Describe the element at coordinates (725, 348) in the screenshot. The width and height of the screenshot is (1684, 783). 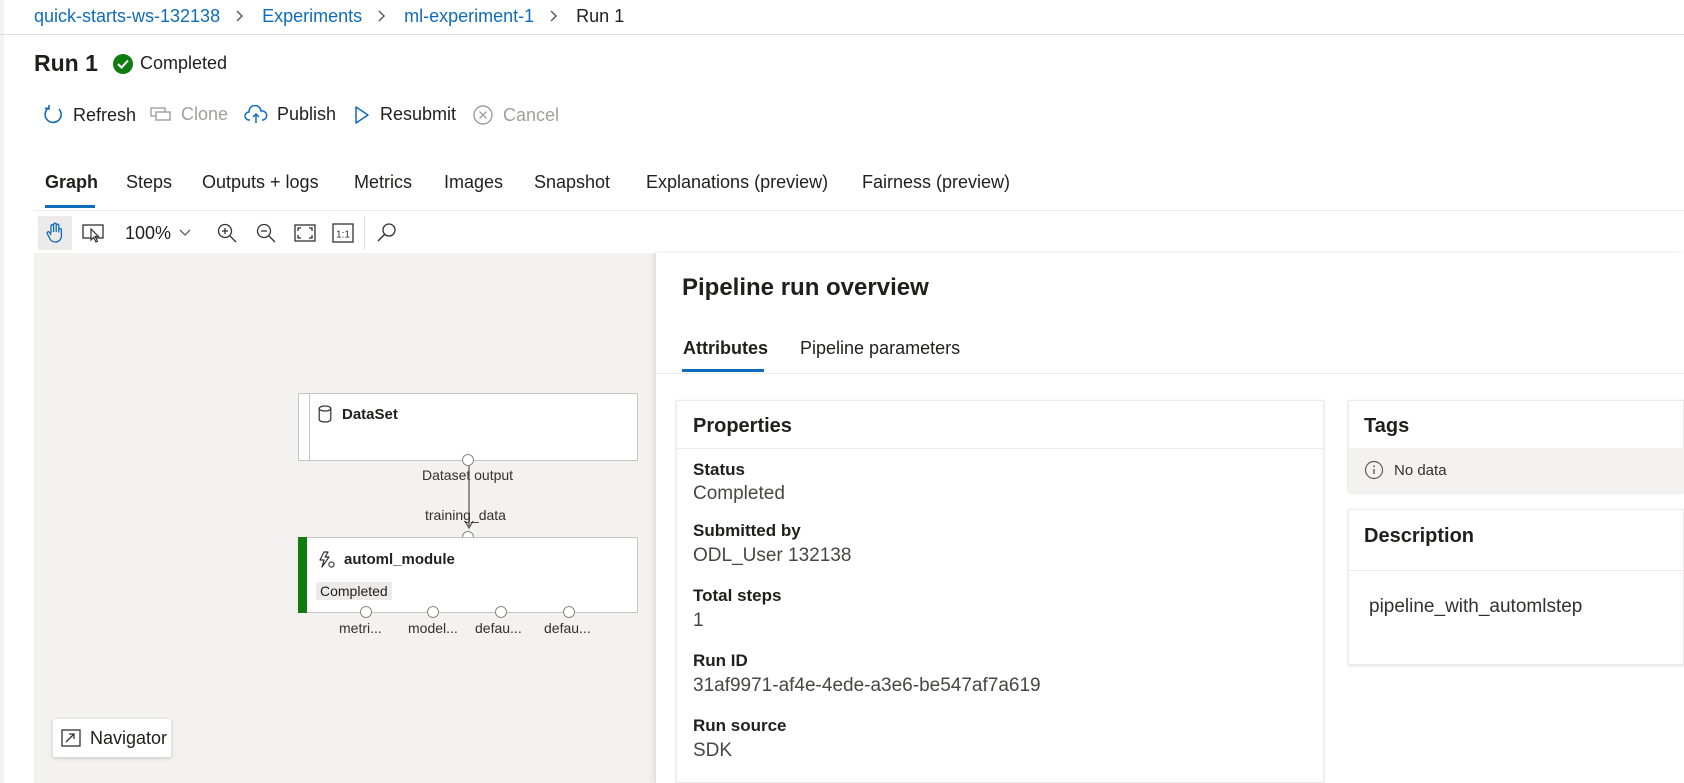
I see `tab-attributes: Attributes` at that location.